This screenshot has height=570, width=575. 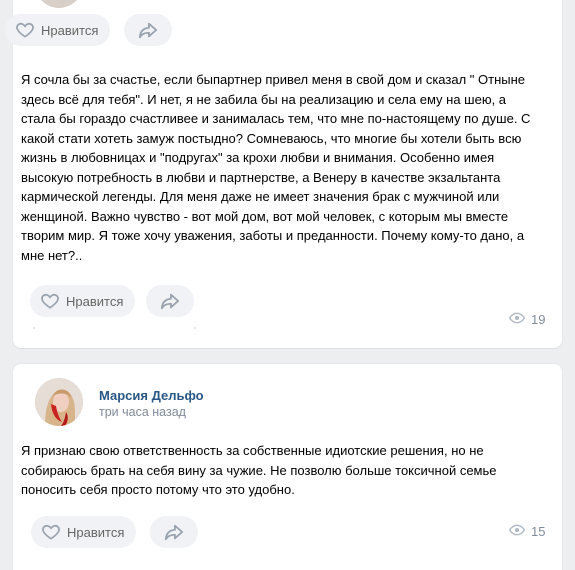 I want to click on post-timestamp: три часа назад, so click(x=142, y=412).